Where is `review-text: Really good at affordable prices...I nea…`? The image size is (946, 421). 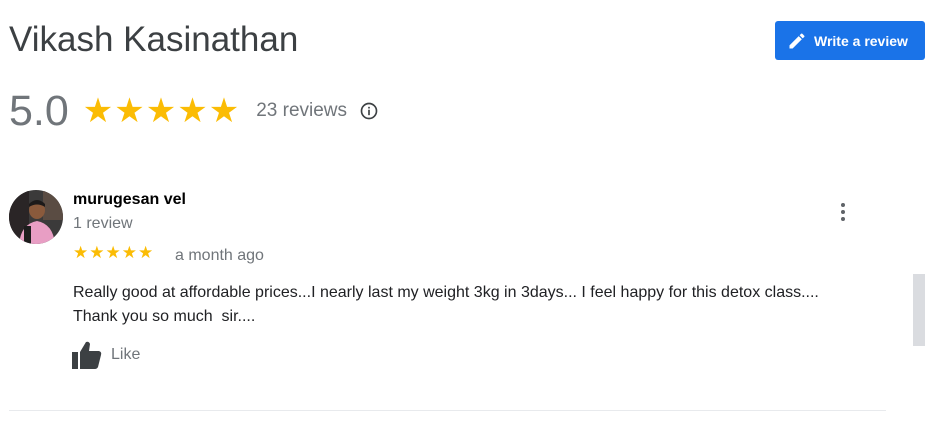
review-text: Really good at affordable prices...I nea… is located at coordinates (448, 304).